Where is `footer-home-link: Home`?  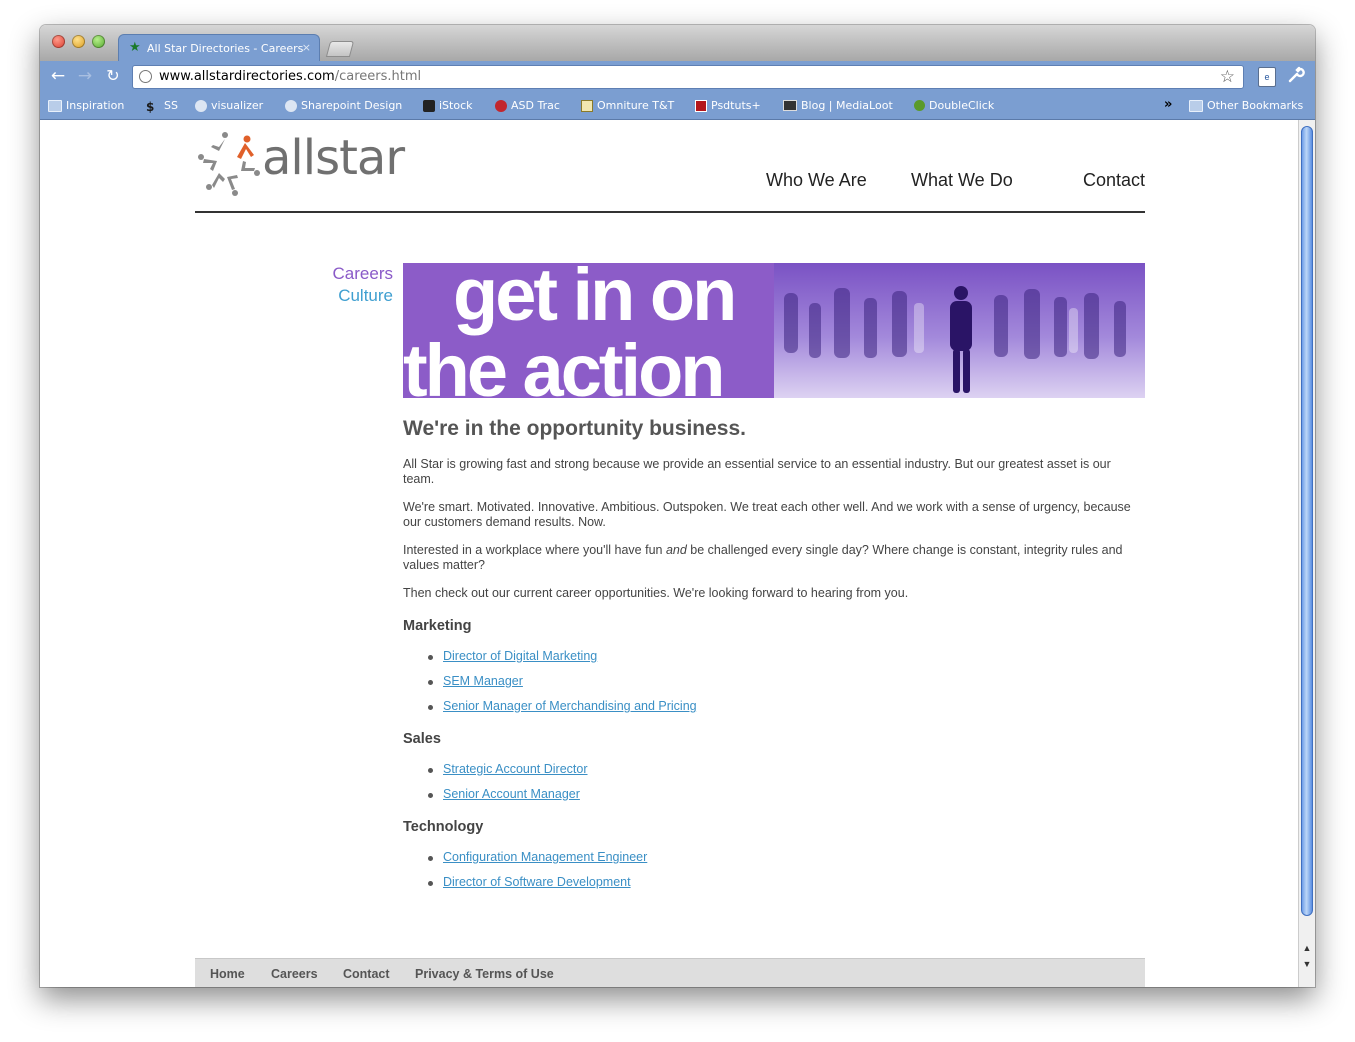
footer-home-link: Home is located at coordinates (227, 974).